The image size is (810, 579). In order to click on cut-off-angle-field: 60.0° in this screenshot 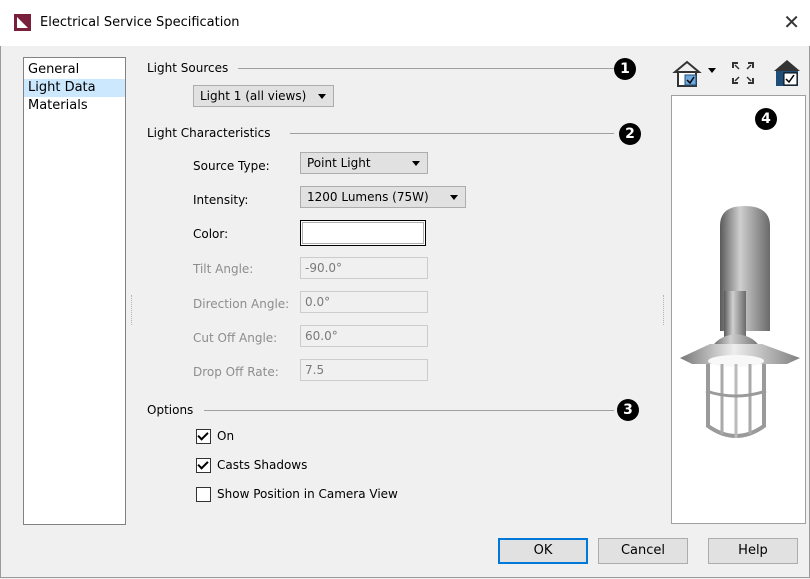, I will do `click(364, 336)`.